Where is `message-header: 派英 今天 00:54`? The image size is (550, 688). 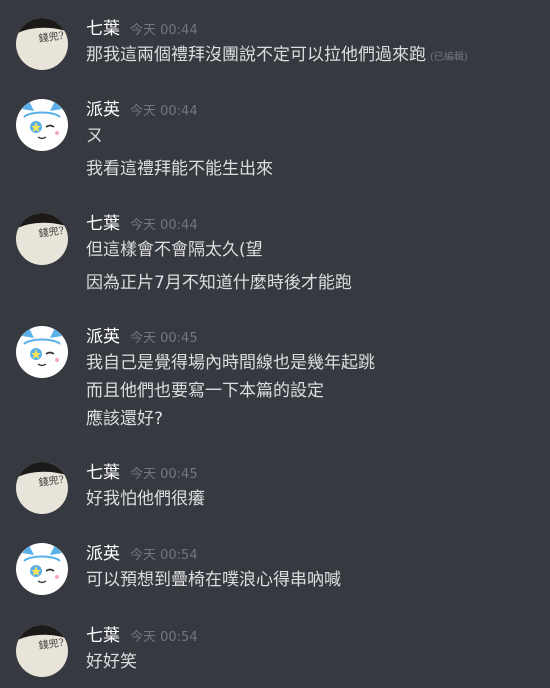 message-header: 派英 今天 00:54 is located at coordinates (142, 554).